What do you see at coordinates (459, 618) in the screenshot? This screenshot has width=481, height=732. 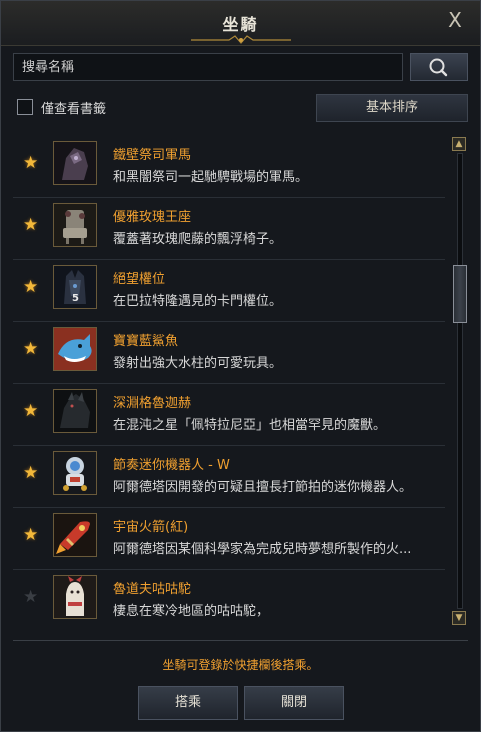 I see `scroll-down-button: ▼` at bounding box center [459, 618].